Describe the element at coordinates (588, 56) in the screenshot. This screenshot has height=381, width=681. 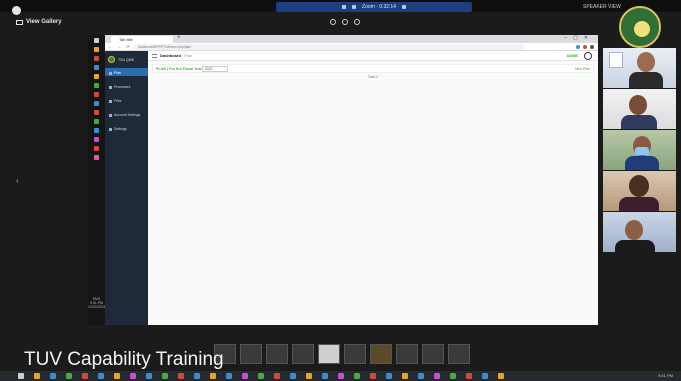
I see `user-avatar-icon` at that location.